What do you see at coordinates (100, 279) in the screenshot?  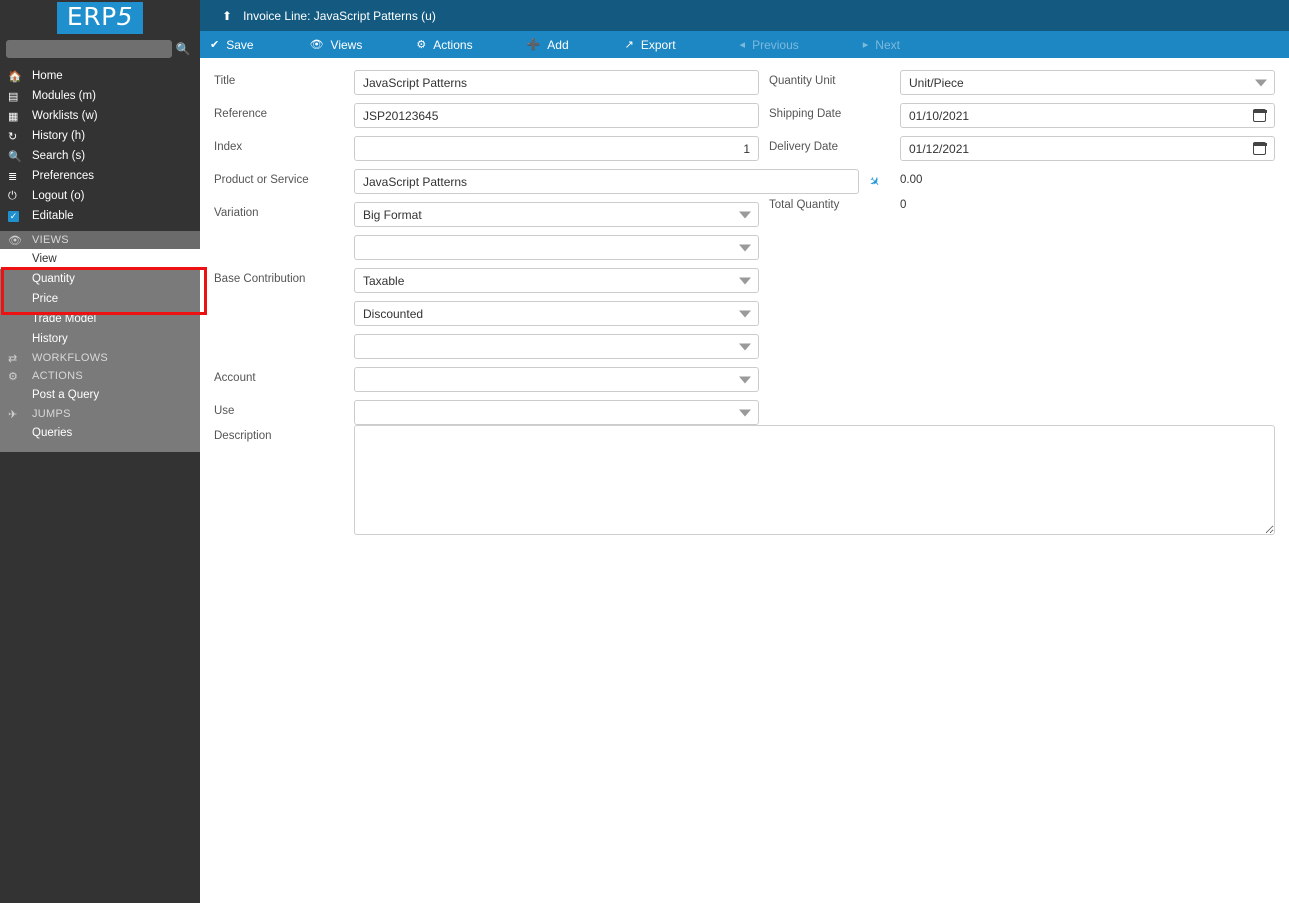 I see `sidebar-item-quantity: Quantity` at bounding box center [100, 279].